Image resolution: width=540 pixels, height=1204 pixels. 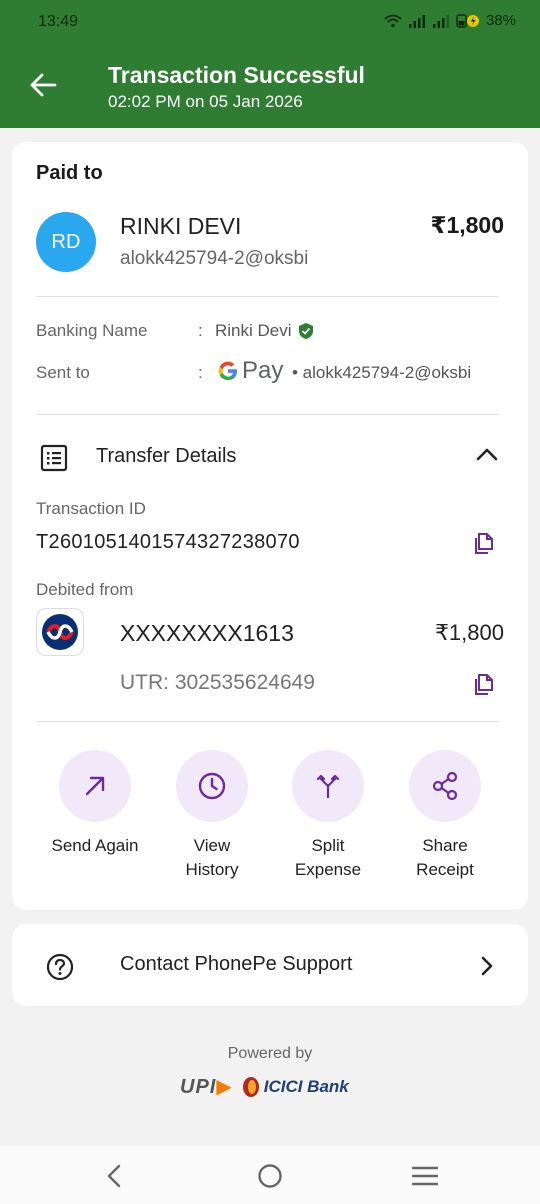 What do you see at coordinates (416, 21) in the screenshot?
I see `signal-icon` at bounding box center [416, 21].